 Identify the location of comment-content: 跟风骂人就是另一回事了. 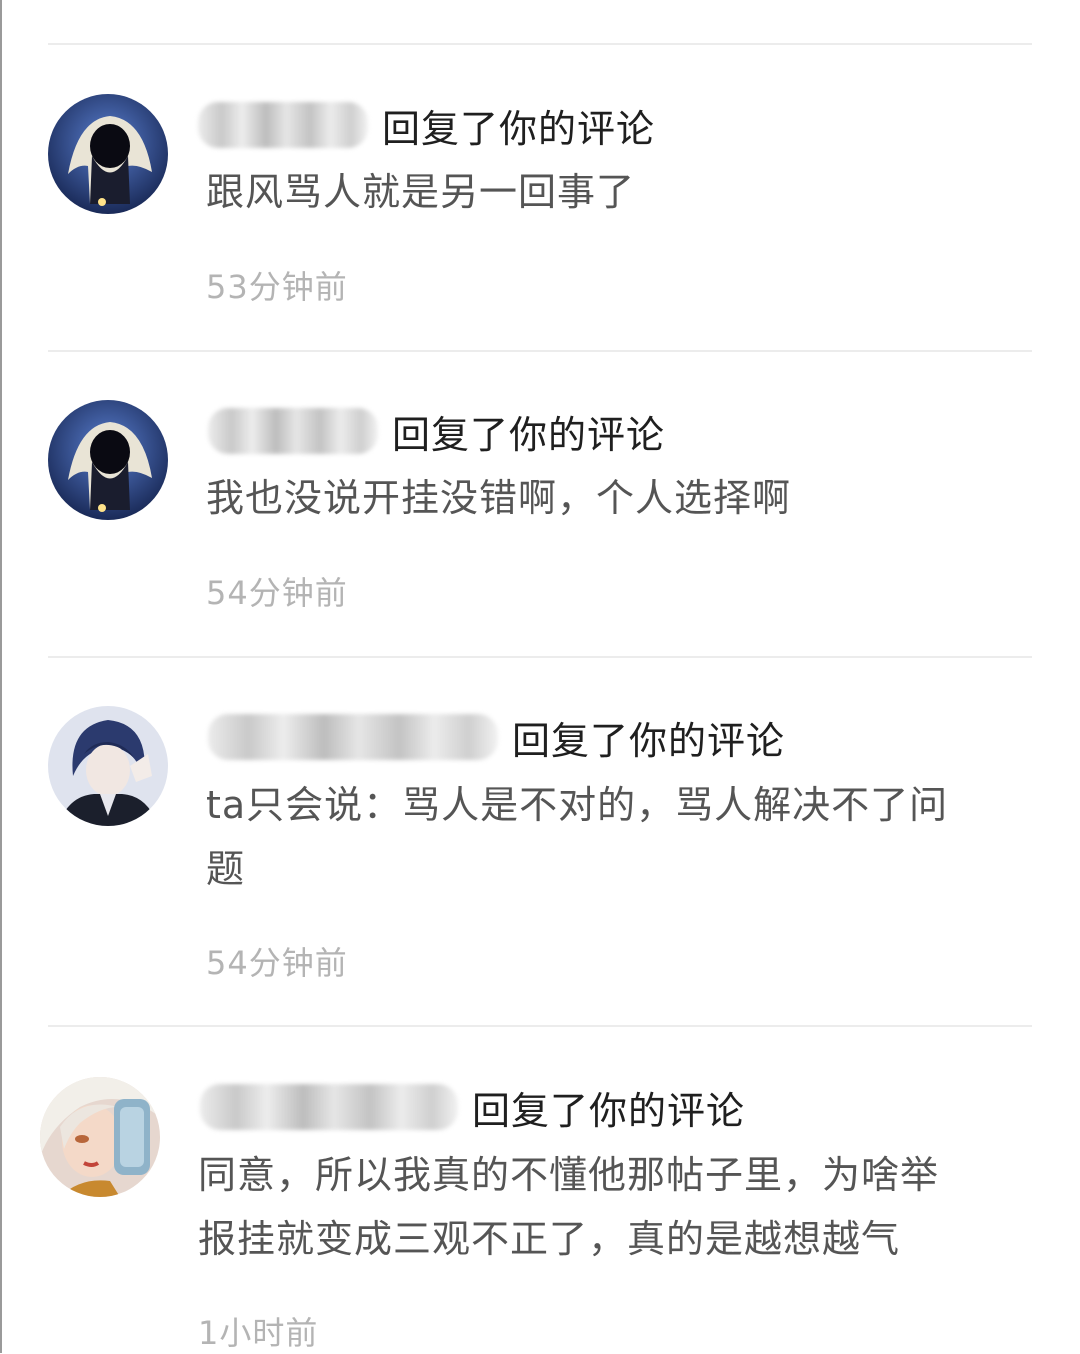
(420, 192).